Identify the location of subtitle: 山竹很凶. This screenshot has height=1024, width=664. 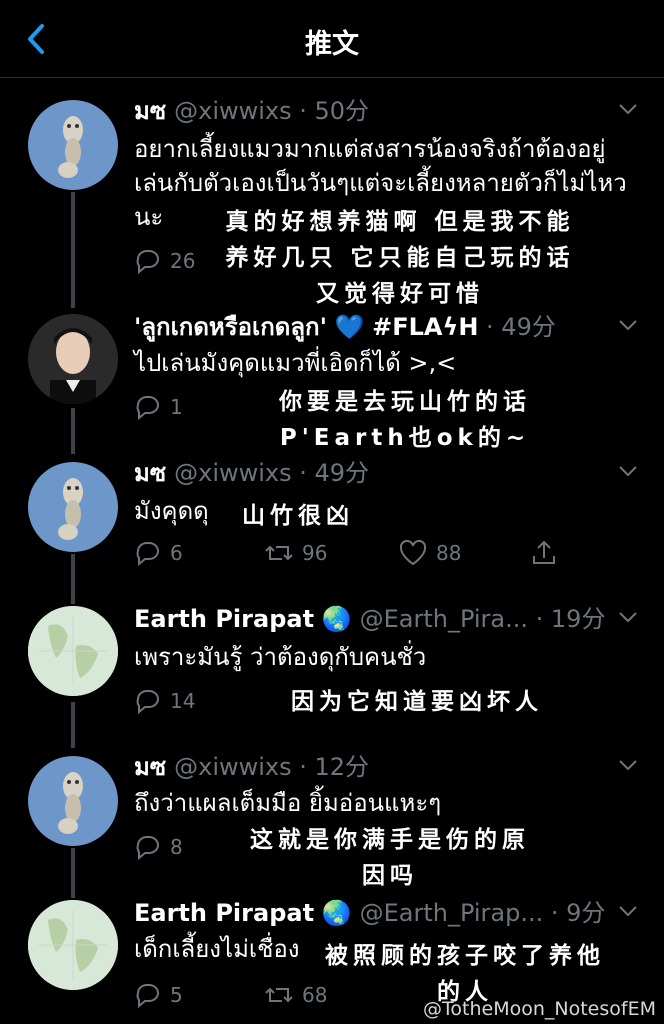
(298, 516).